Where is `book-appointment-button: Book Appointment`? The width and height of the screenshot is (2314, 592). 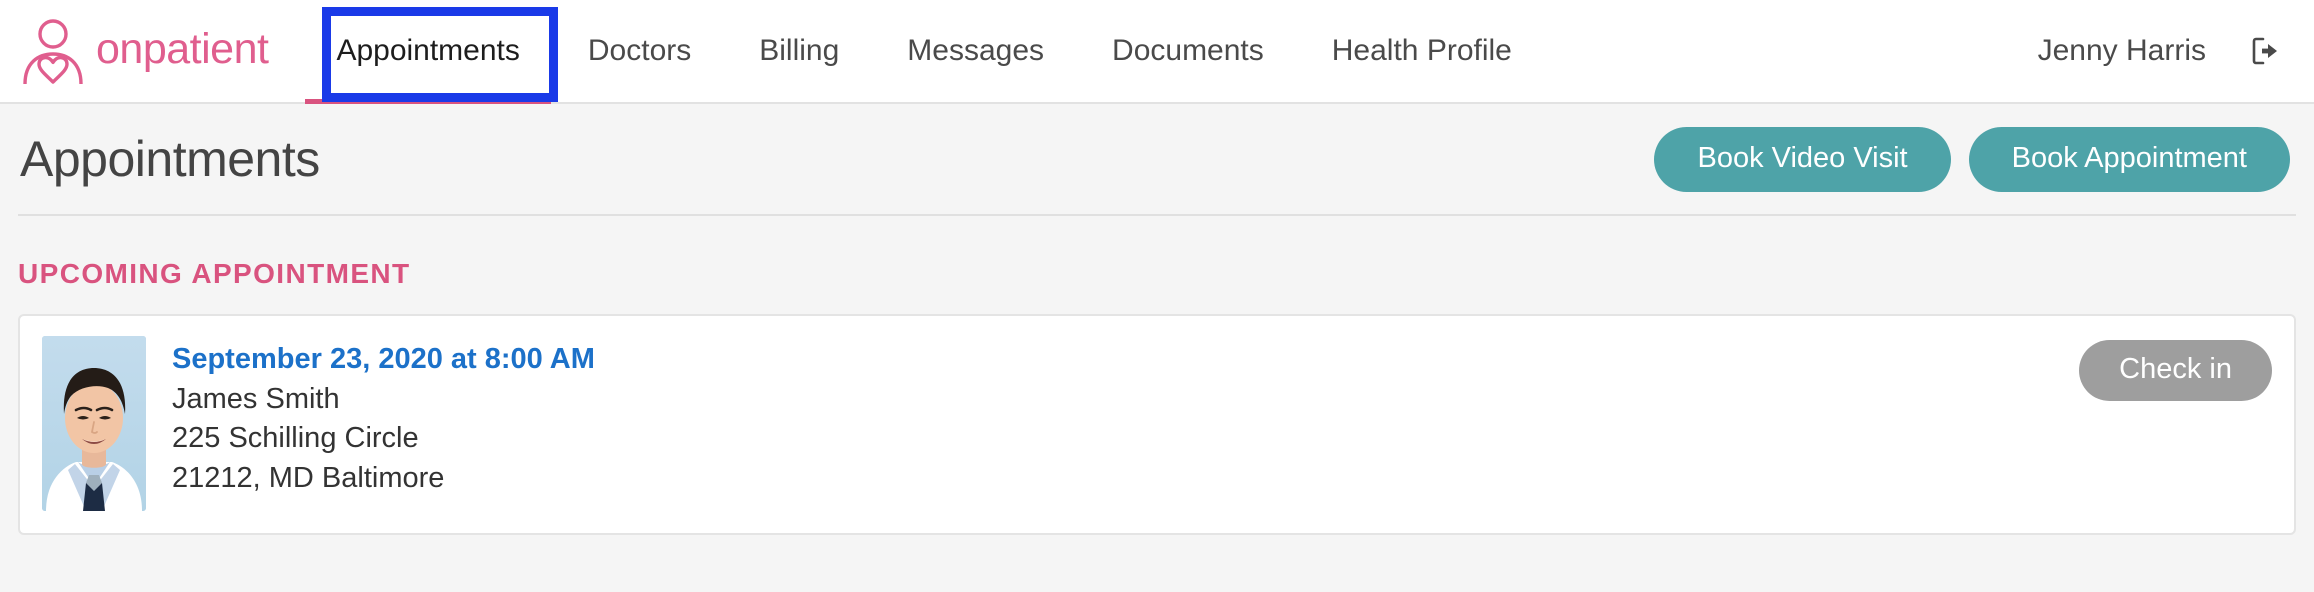
book-appointment-button: Book Appointment is located at coordinates (2129, 159).